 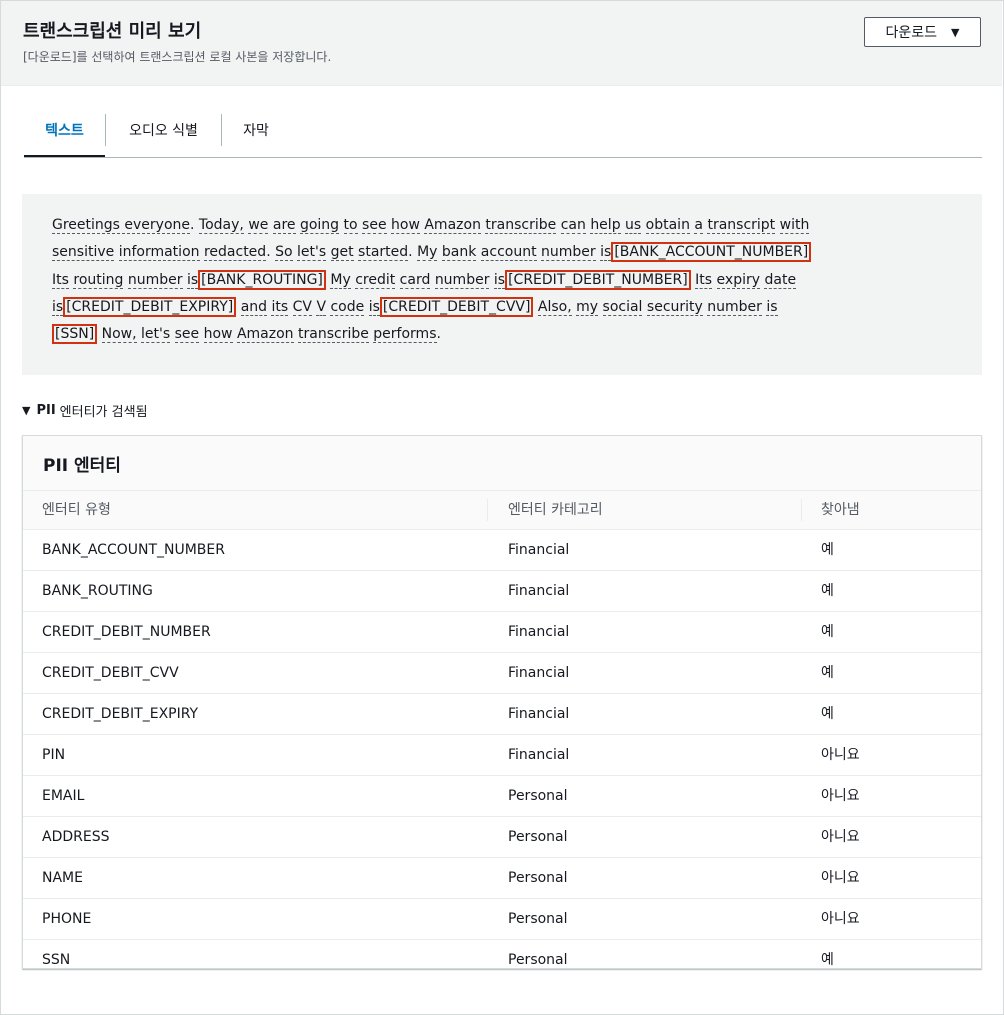 I want to click on transcript-word: Also,, so click(x=554, y=307).